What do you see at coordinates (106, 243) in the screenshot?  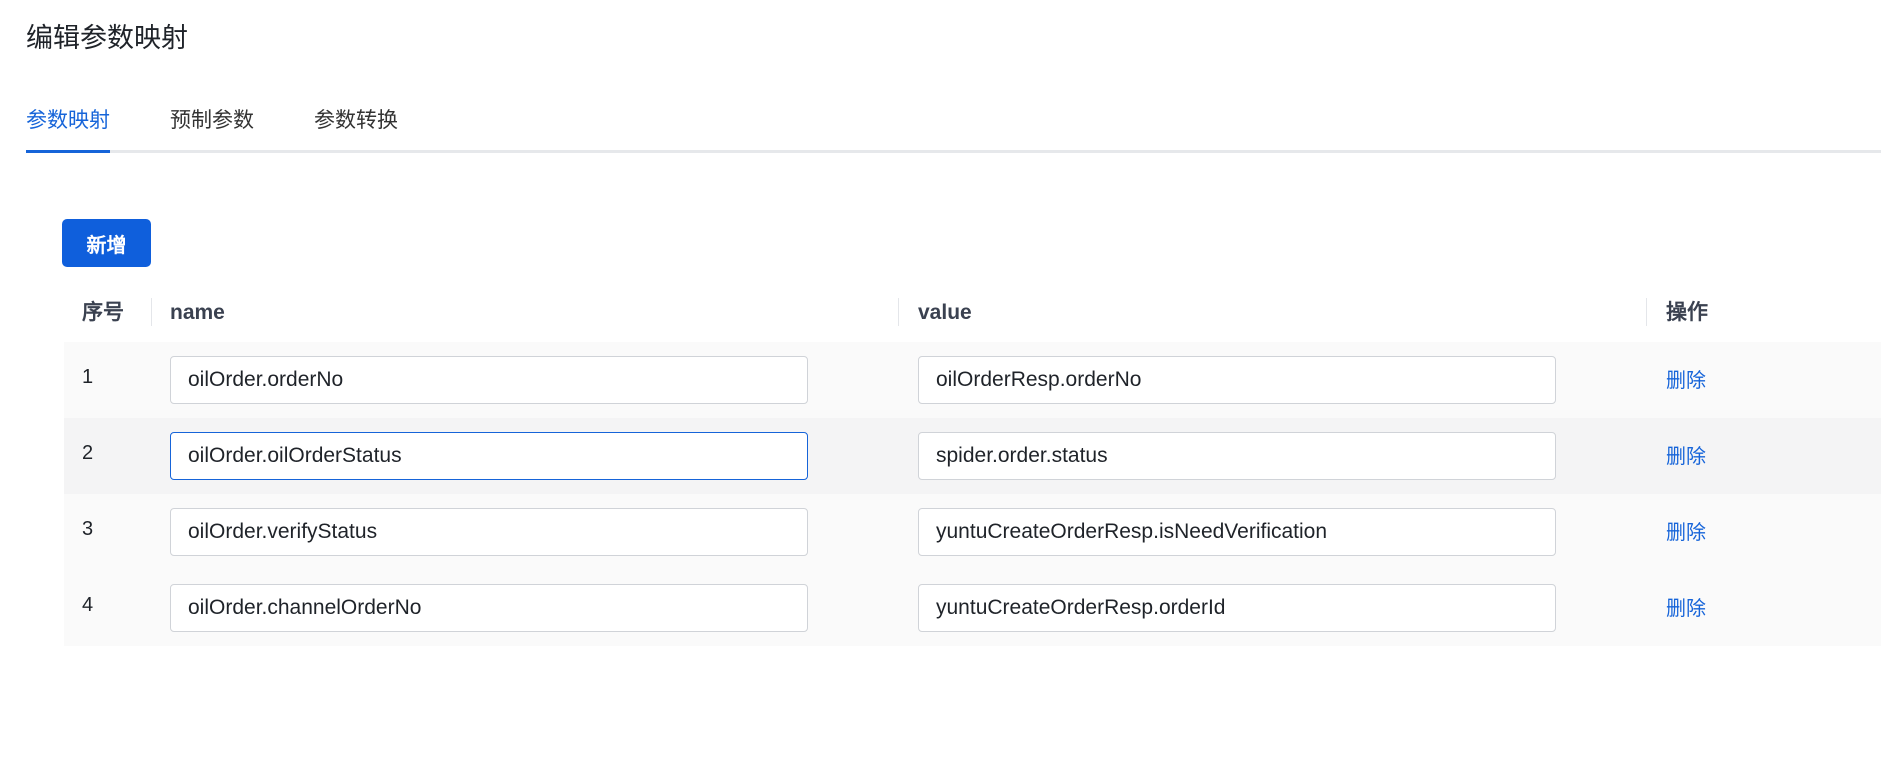 I see `add-button: 新增` at bounding box center [106, 243].